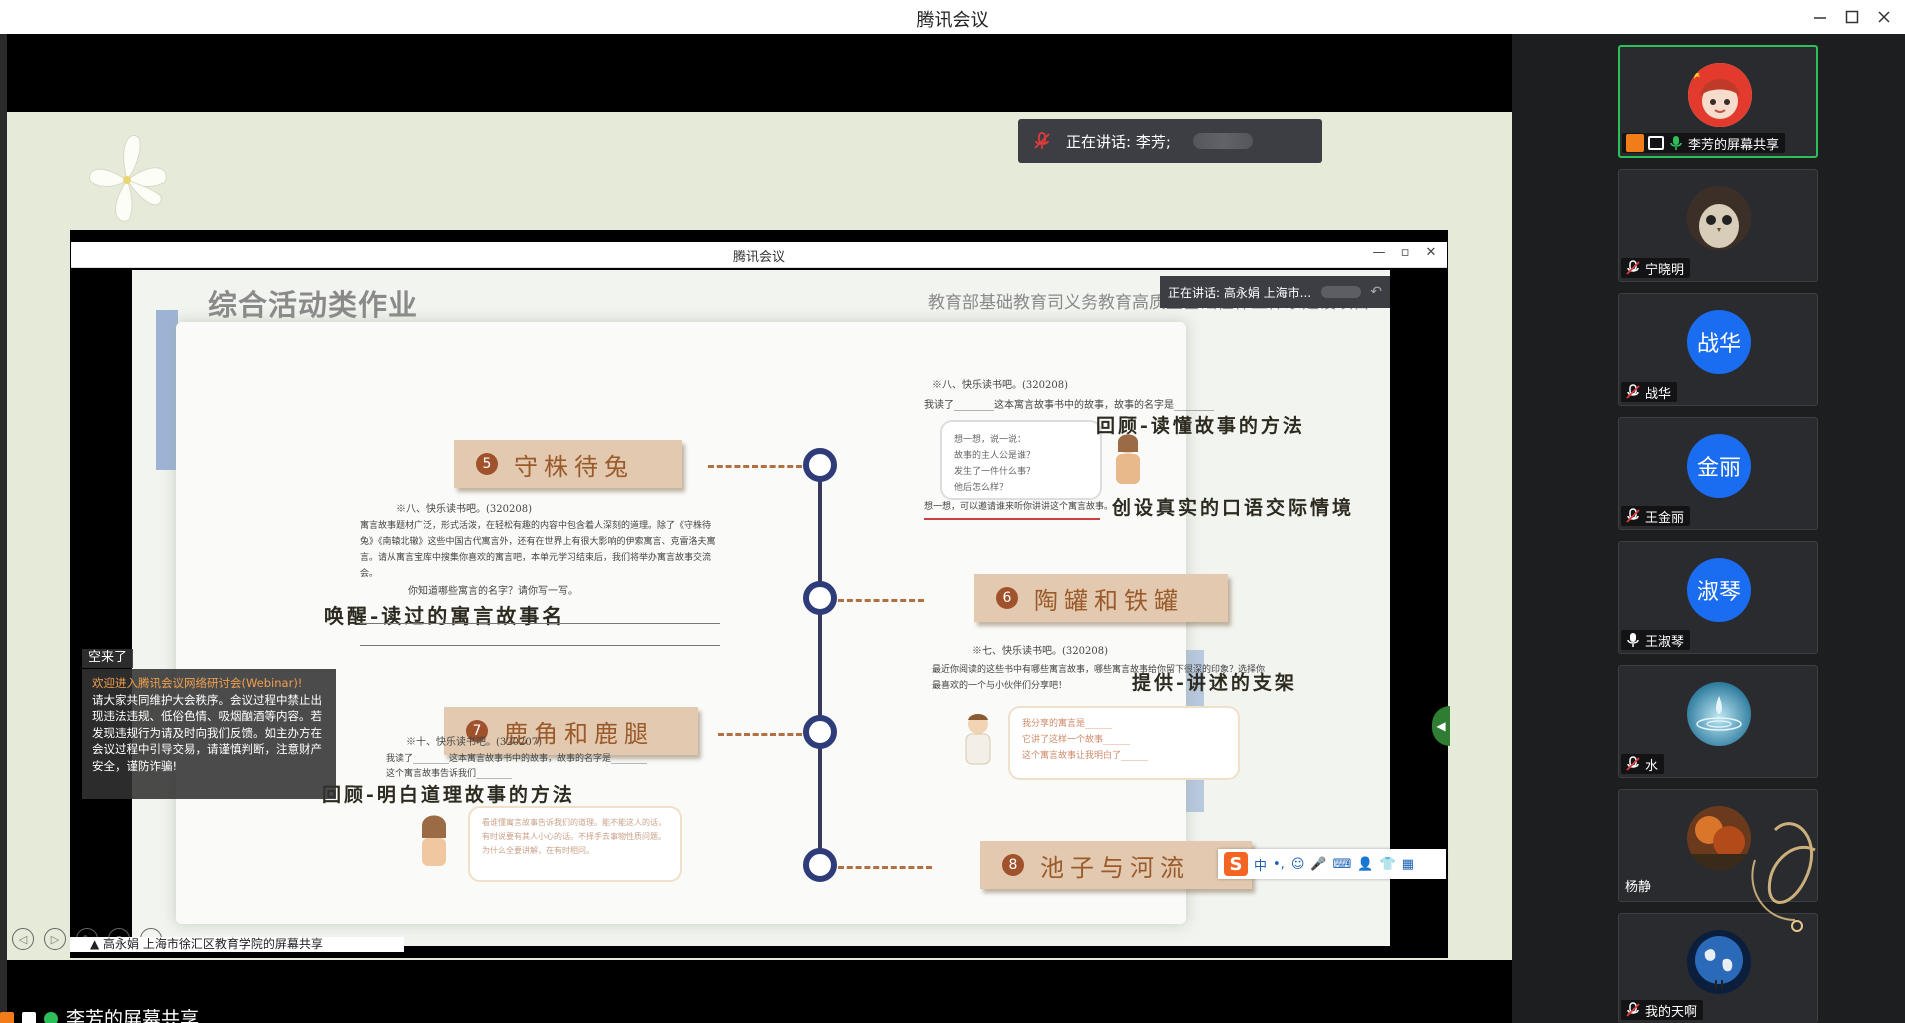 The image size is (1905, 1023). What do you see at coordinates (995, 472) in the screenshot?
I see `bubble-line: 发生了一件什么事？` at bounding box center [995, 472].